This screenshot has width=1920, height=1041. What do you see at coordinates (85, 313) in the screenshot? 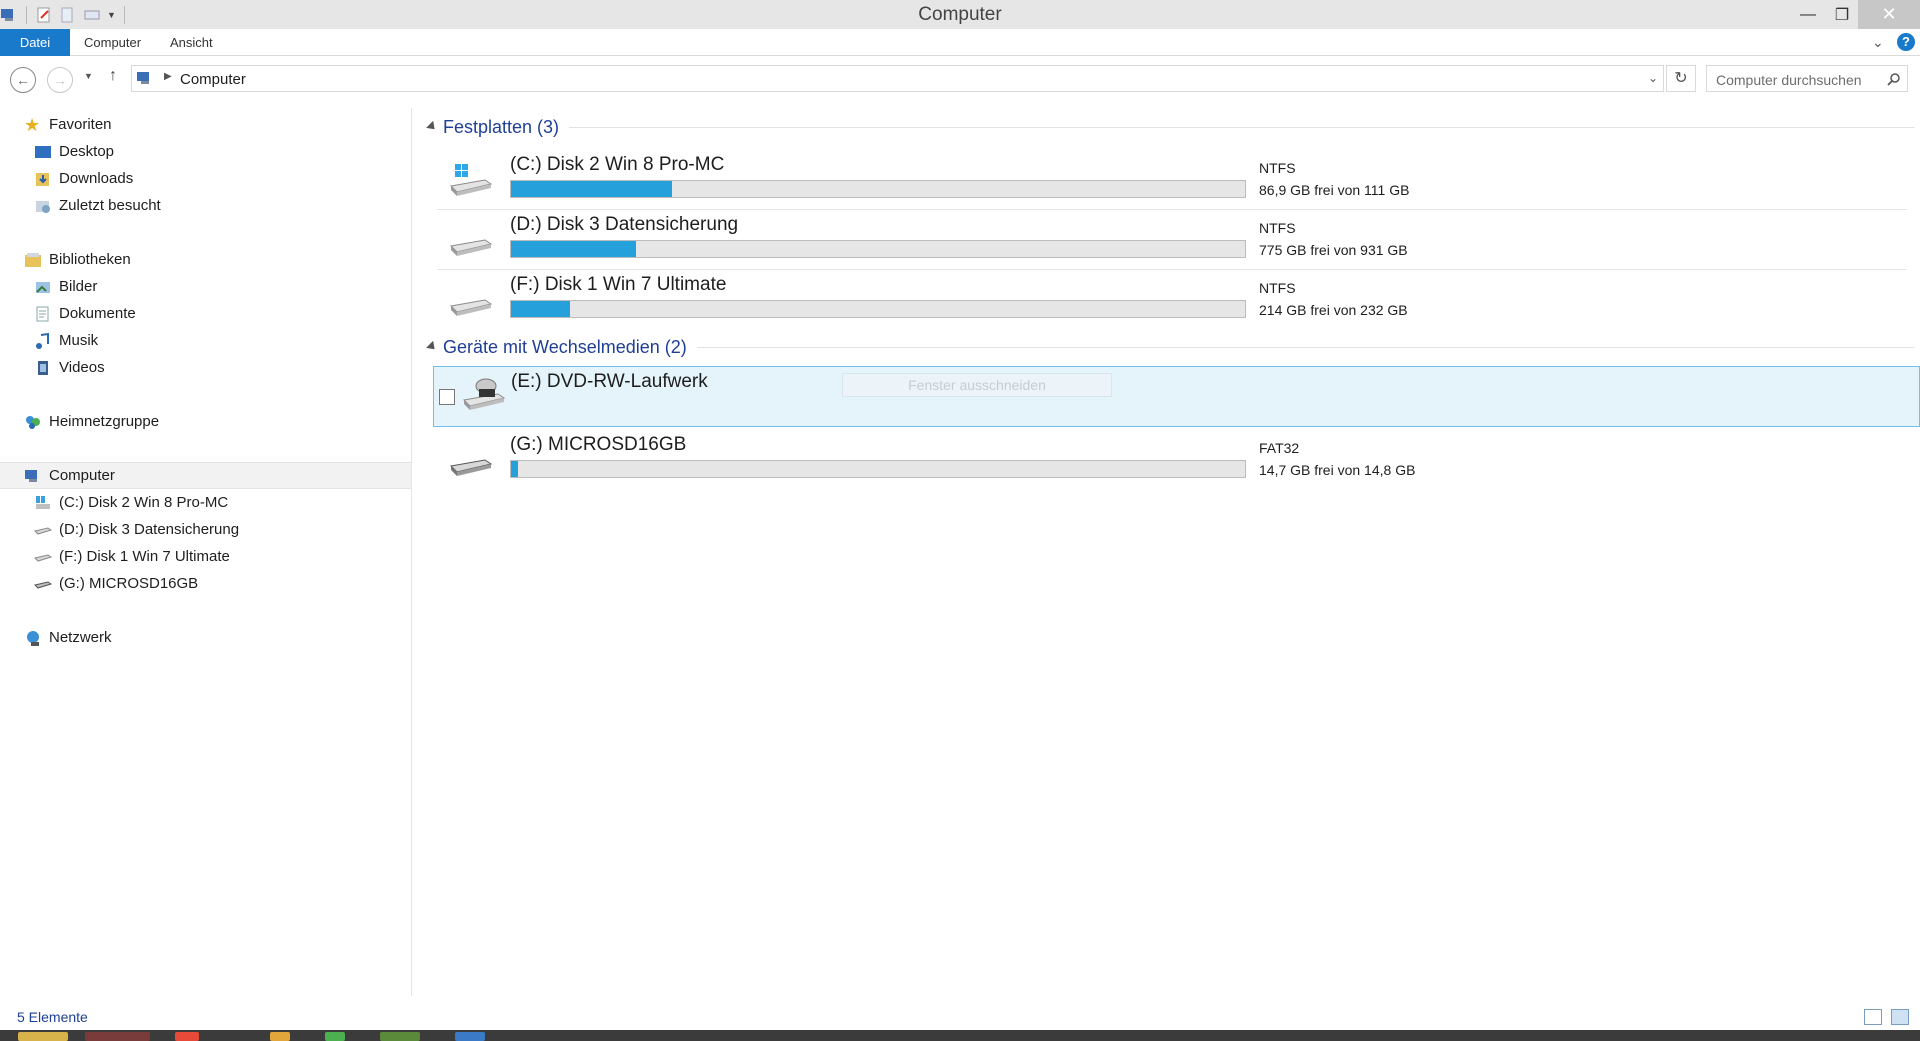
I see `sidebar-item-dokumente: Dokumente` at bounding box center [85, 313].